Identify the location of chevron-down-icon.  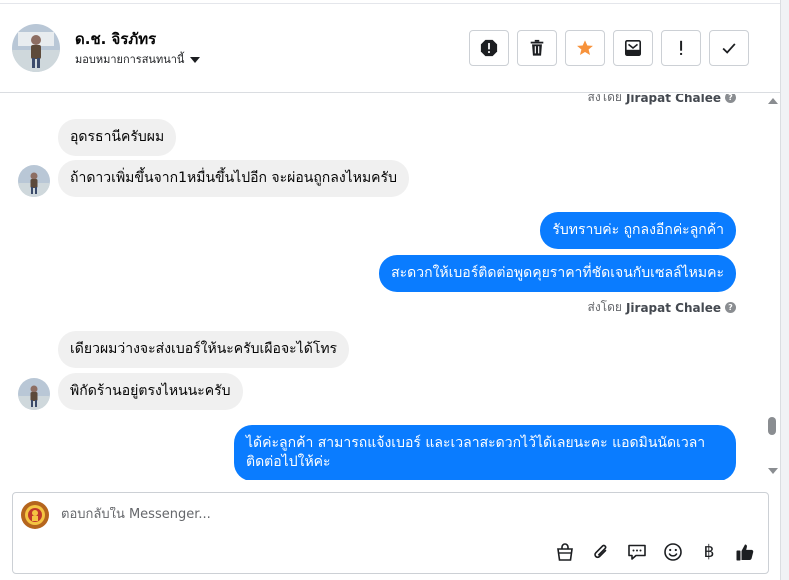
(195, 59).